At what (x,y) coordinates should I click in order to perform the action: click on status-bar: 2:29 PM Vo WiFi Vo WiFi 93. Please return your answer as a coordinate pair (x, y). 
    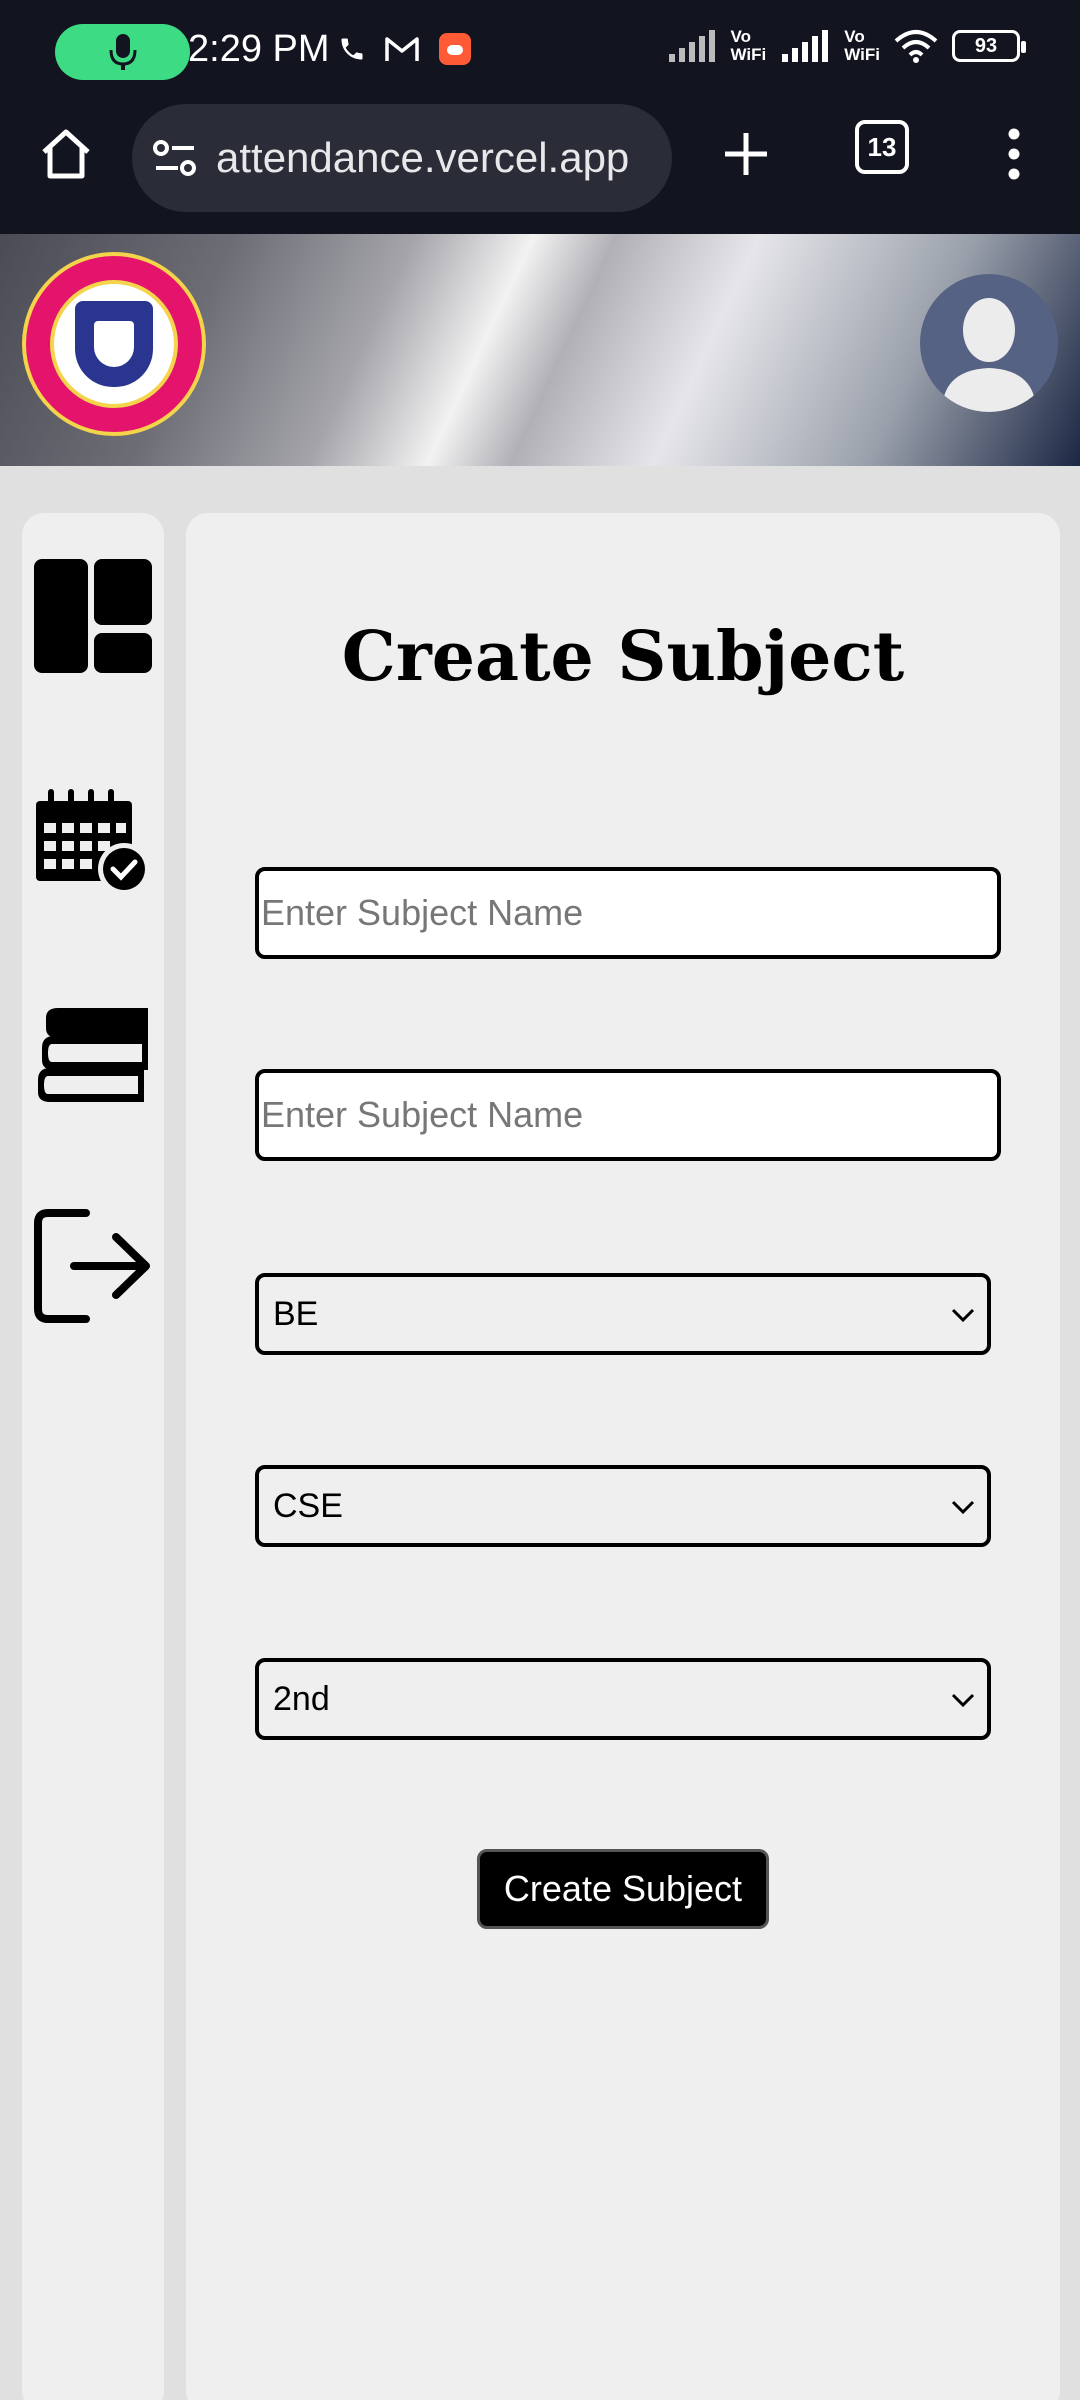
    Looking at the image, I should click on (540, 50).